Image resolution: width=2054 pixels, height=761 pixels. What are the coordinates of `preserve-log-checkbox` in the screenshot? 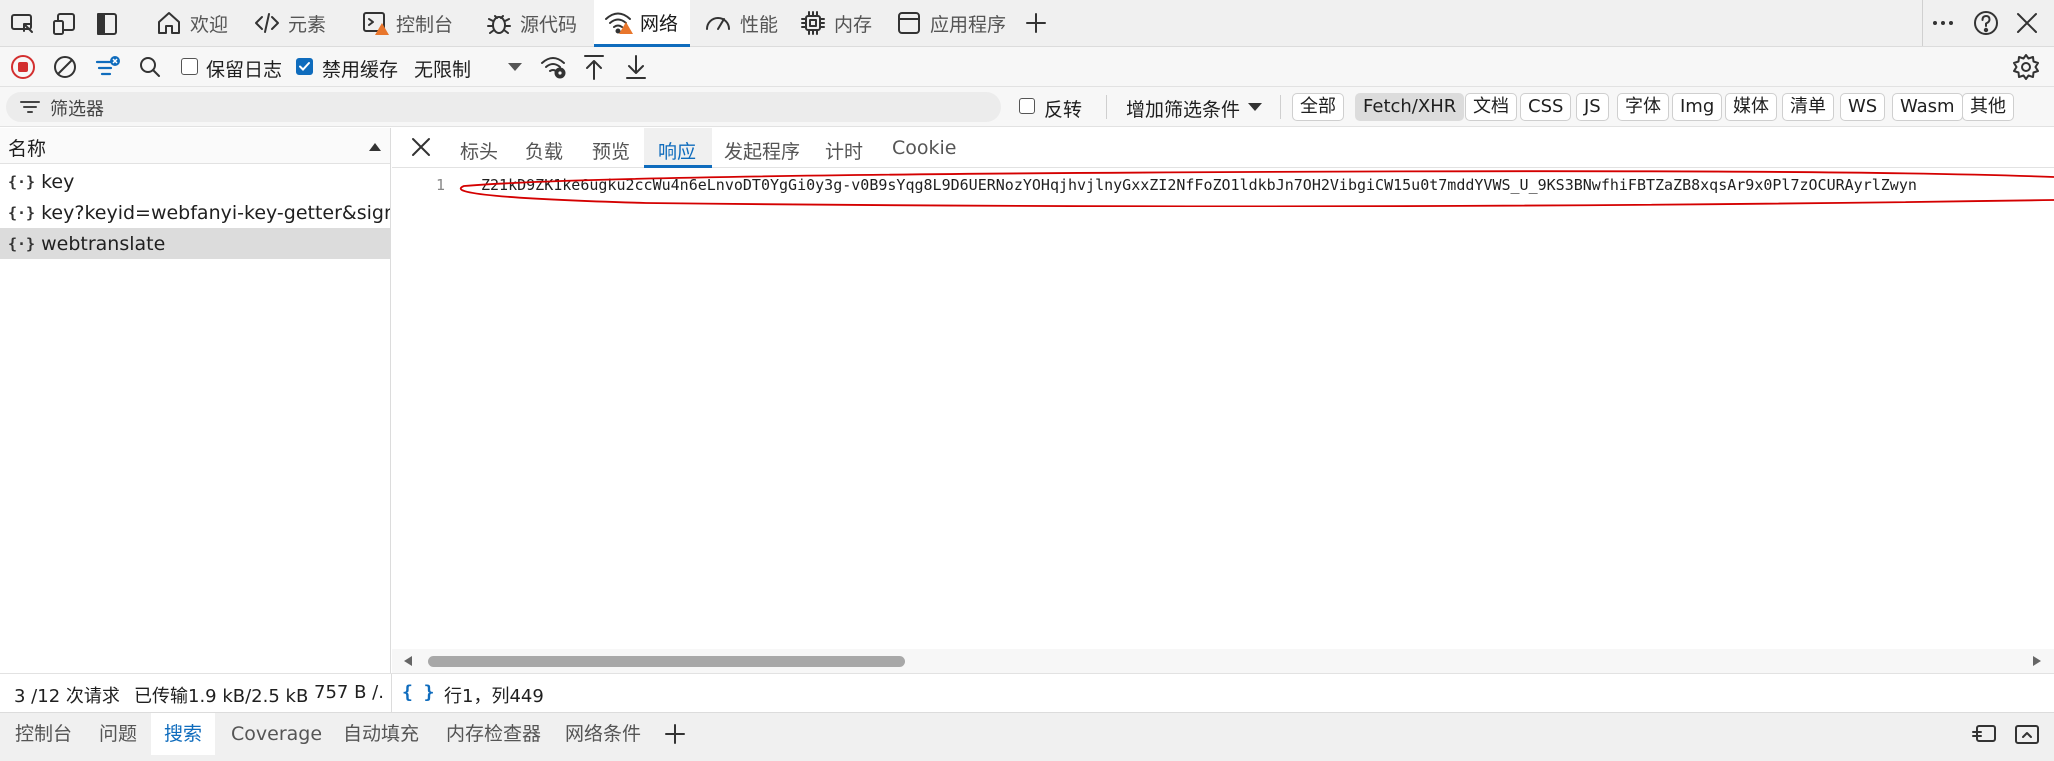 It's located at (189, 66).